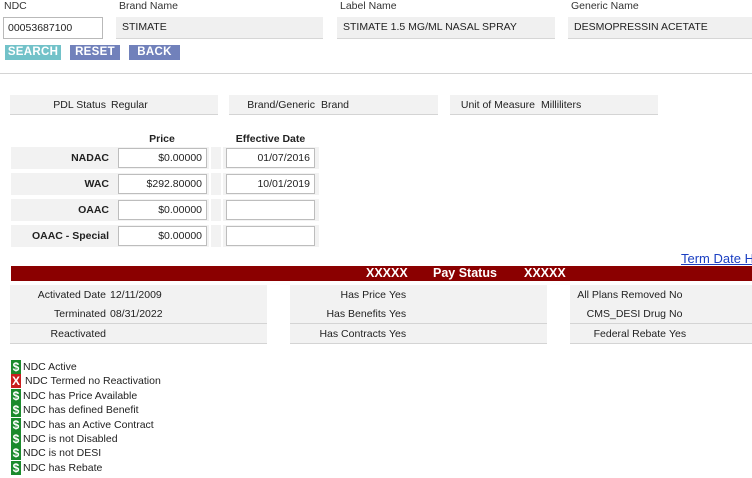  Describe the element at coordinates (95, 52) in the screenshot. I see `reset-button: RESET` at that location.